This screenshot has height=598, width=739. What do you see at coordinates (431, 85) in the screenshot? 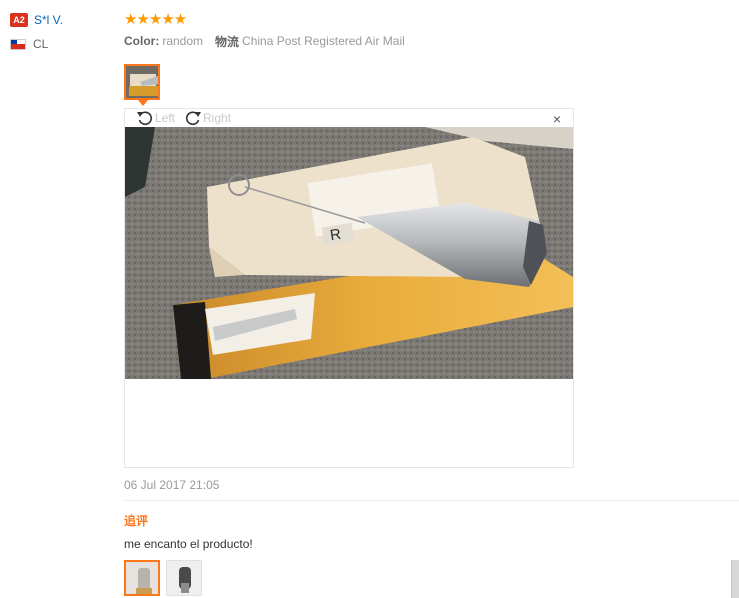
I see `review-thumbnails` at bounding box center [431, 85].